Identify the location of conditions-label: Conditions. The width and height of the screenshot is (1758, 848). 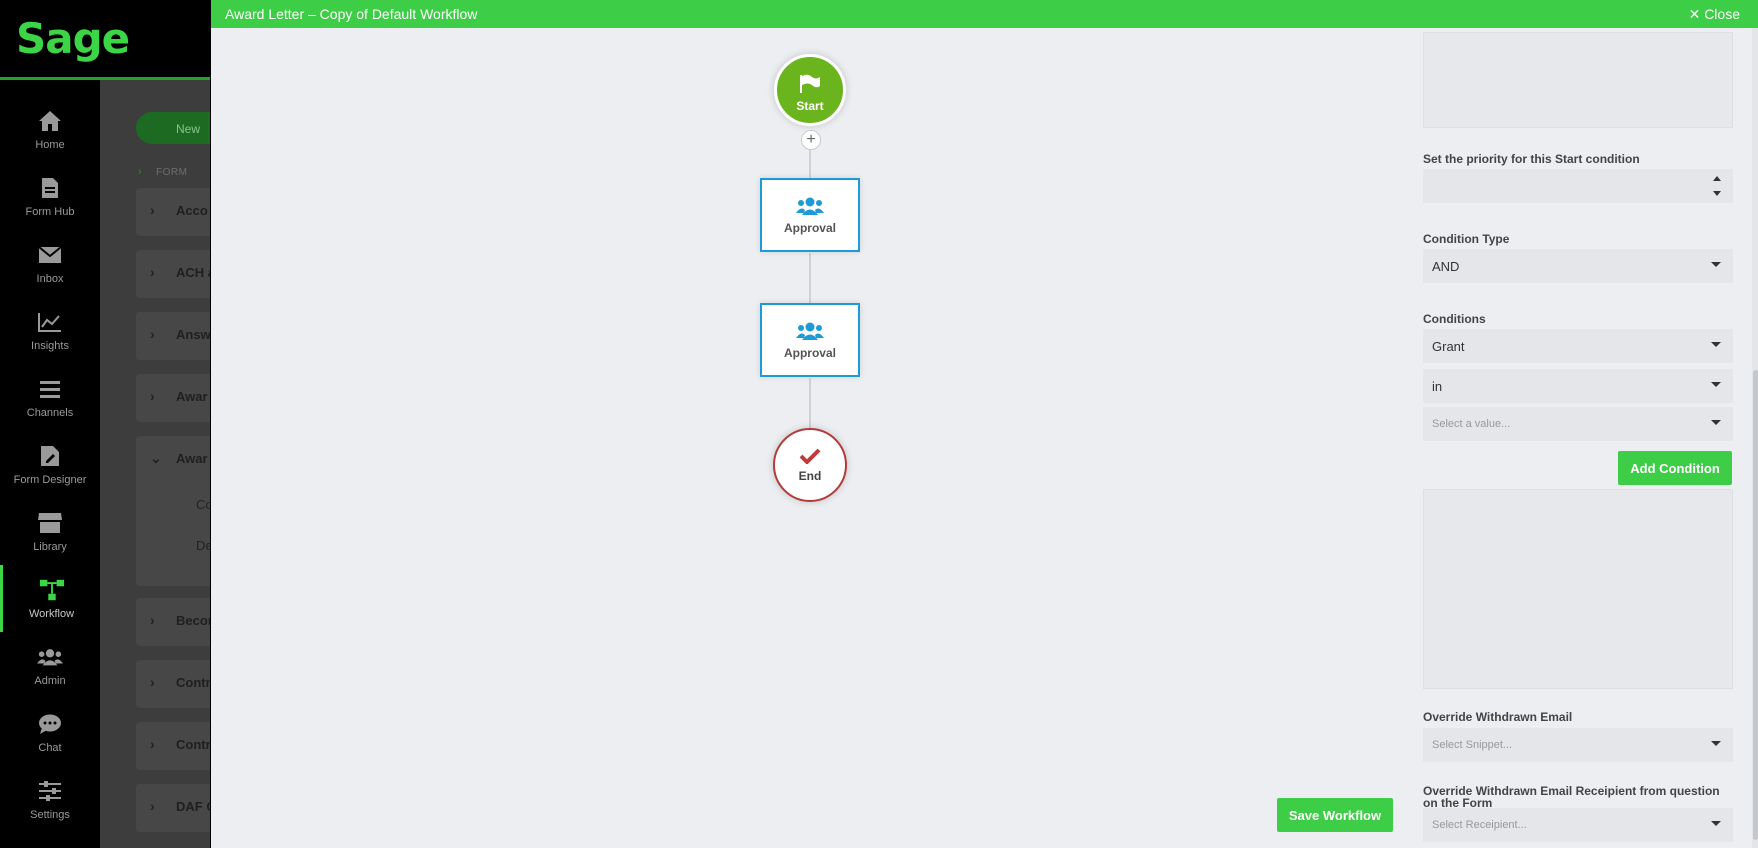
(1454, 319).